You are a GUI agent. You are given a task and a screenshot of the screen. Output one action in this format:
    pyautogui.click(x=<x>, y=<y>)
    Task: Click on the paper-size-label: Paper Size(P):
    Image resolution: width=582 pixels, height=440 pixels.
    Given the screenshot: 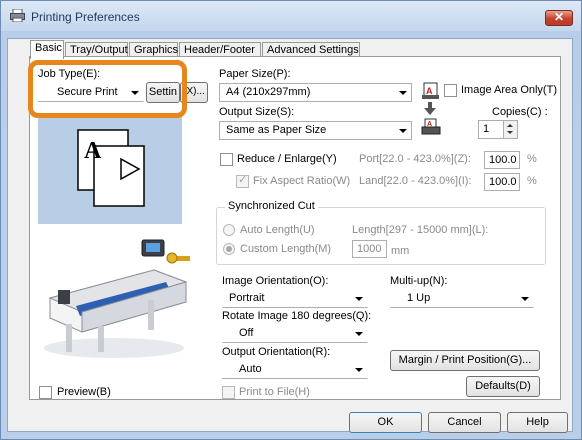 What is the action you would take?
    pyautogui.click(x=255, y=74)
    